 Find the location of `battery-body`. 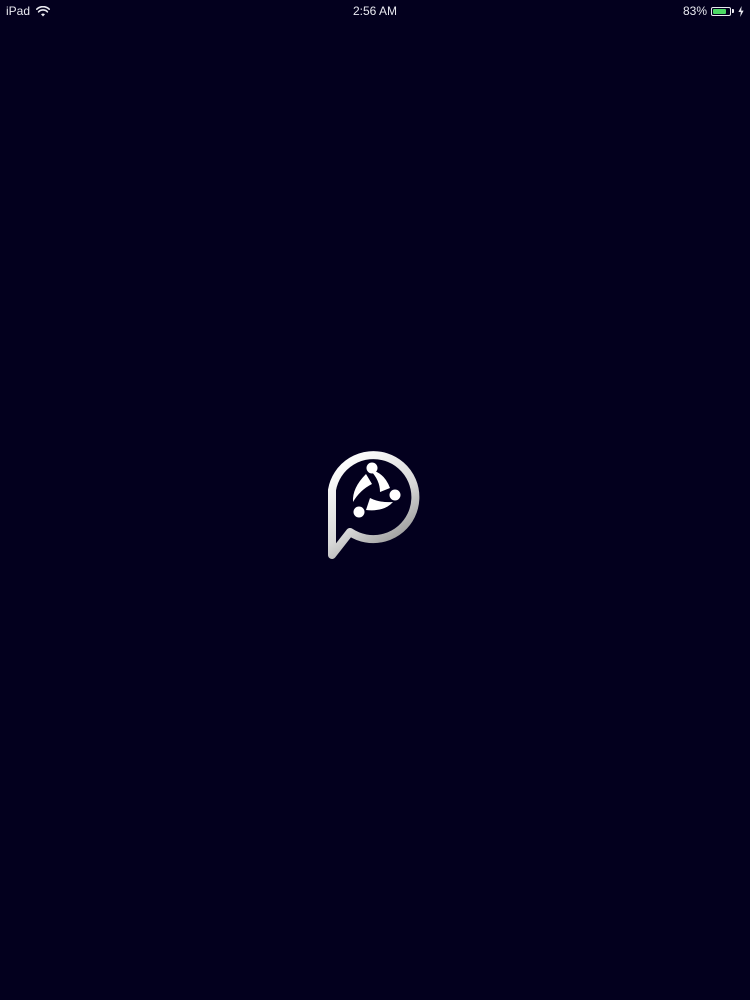

battery-body is located at coordinates (721, 11).